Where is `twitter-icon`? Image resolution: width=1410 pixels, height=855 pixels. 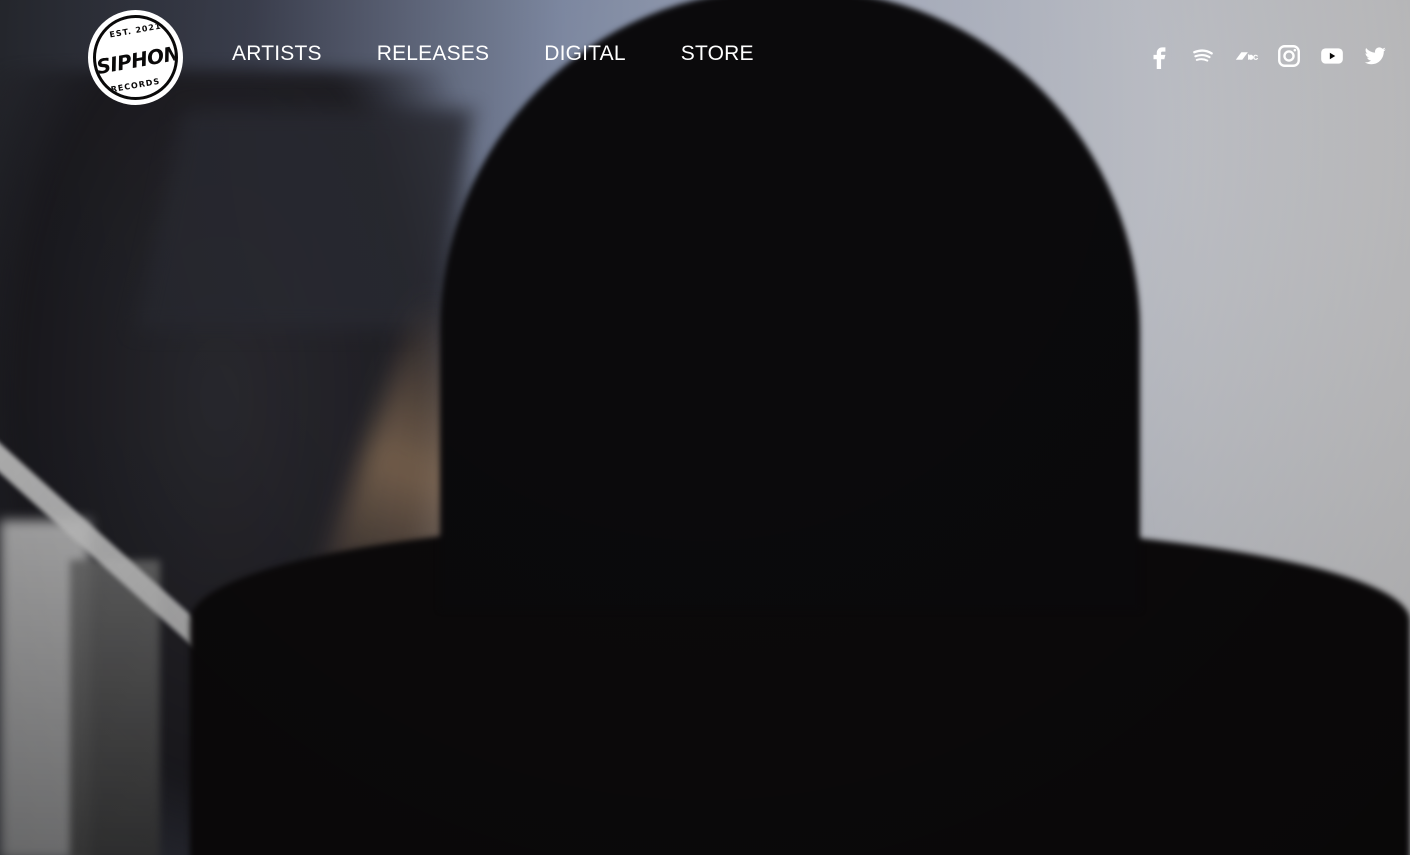
twitter-icon is located at coordinates (1375, 56).